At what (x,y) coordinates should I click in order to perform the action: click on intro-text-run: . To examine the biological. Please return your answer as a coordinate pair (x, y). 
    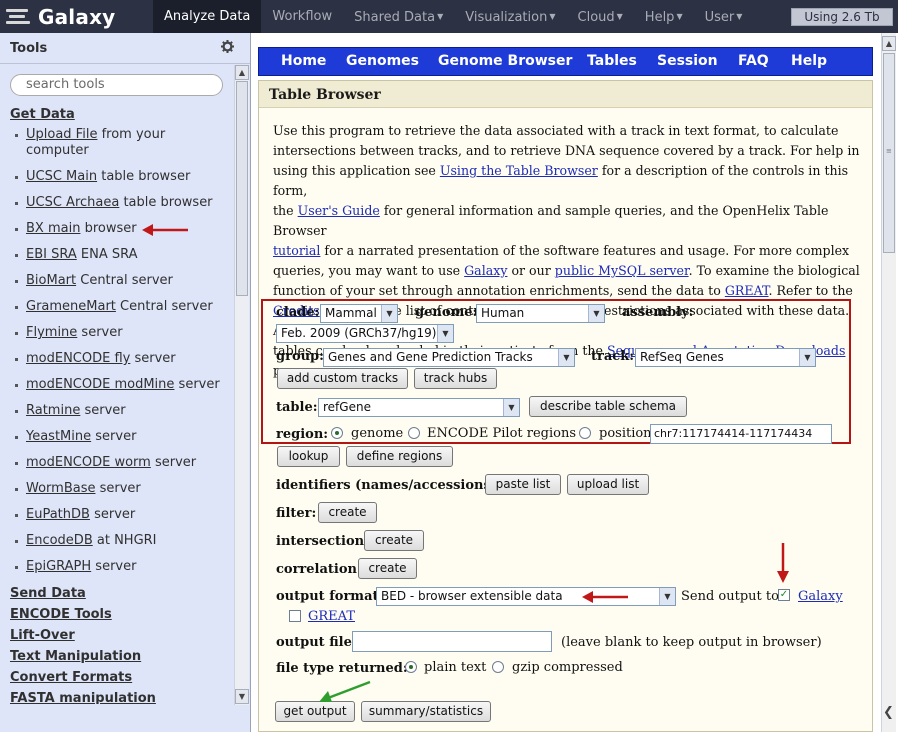
    Looking at the image, I should click on (774, 270).